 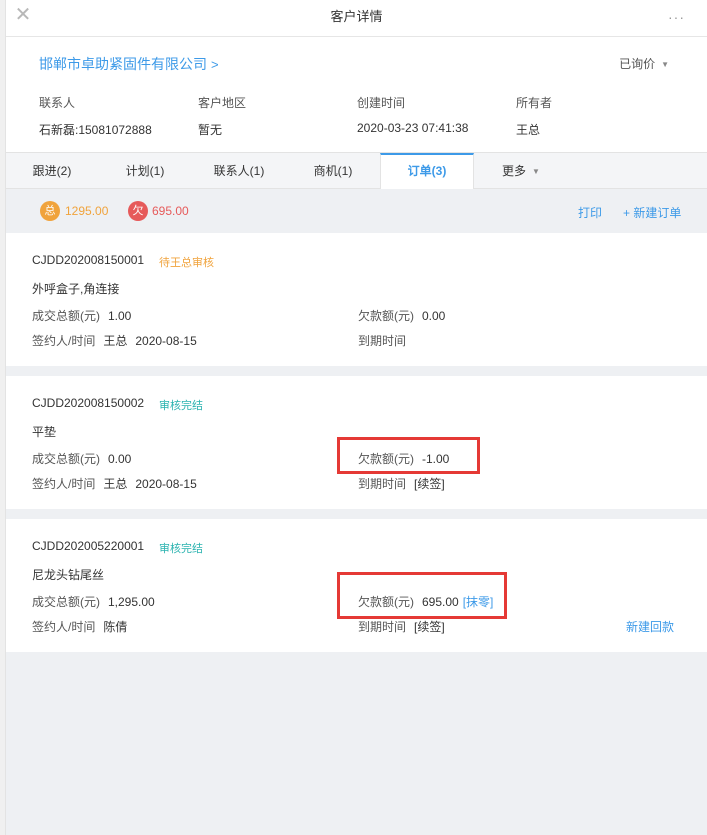 I want to click on order-total-row: 成交总额(元) 1,295.00, so click(x=93, y=601).